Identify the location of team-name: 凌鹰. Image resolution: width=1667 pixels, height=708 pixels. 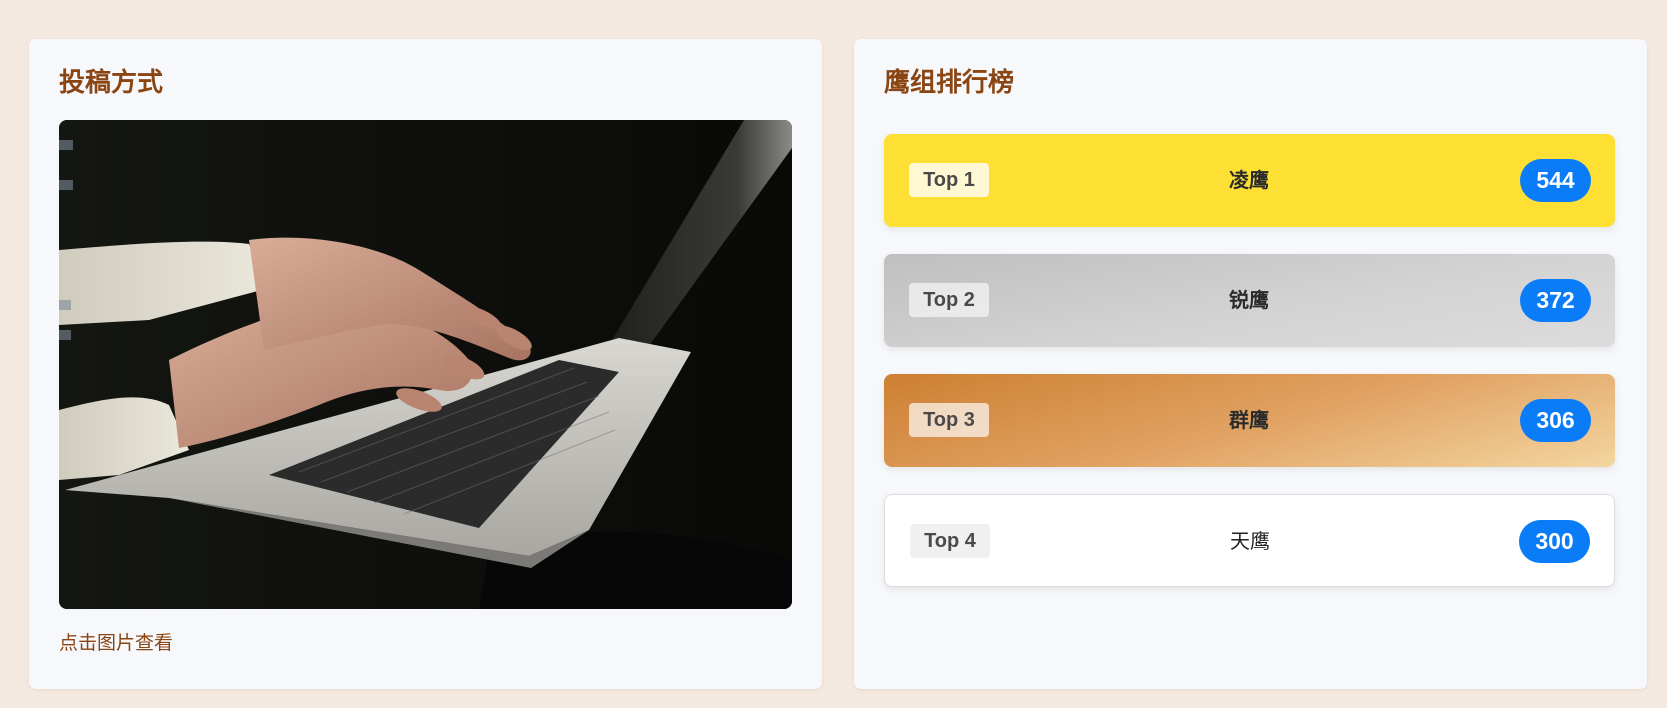
(1249, 180).